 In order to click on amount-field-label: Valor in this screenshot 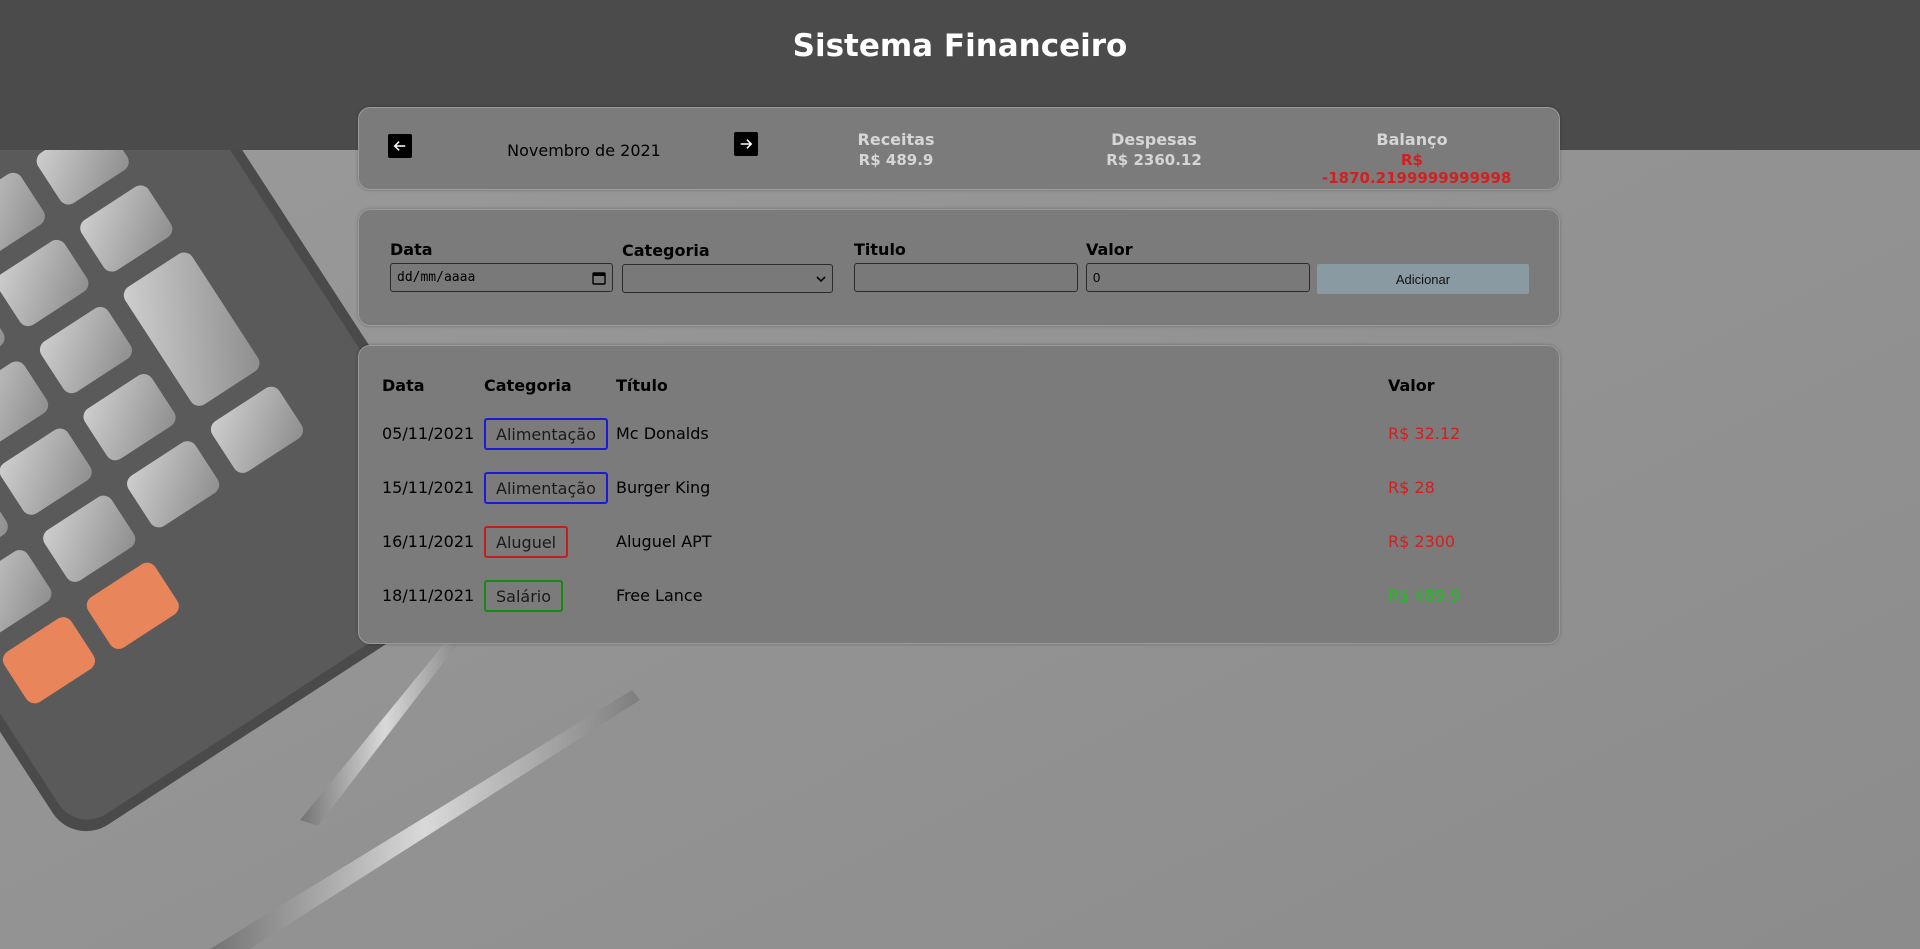, I will do `click(1109, 249)`.